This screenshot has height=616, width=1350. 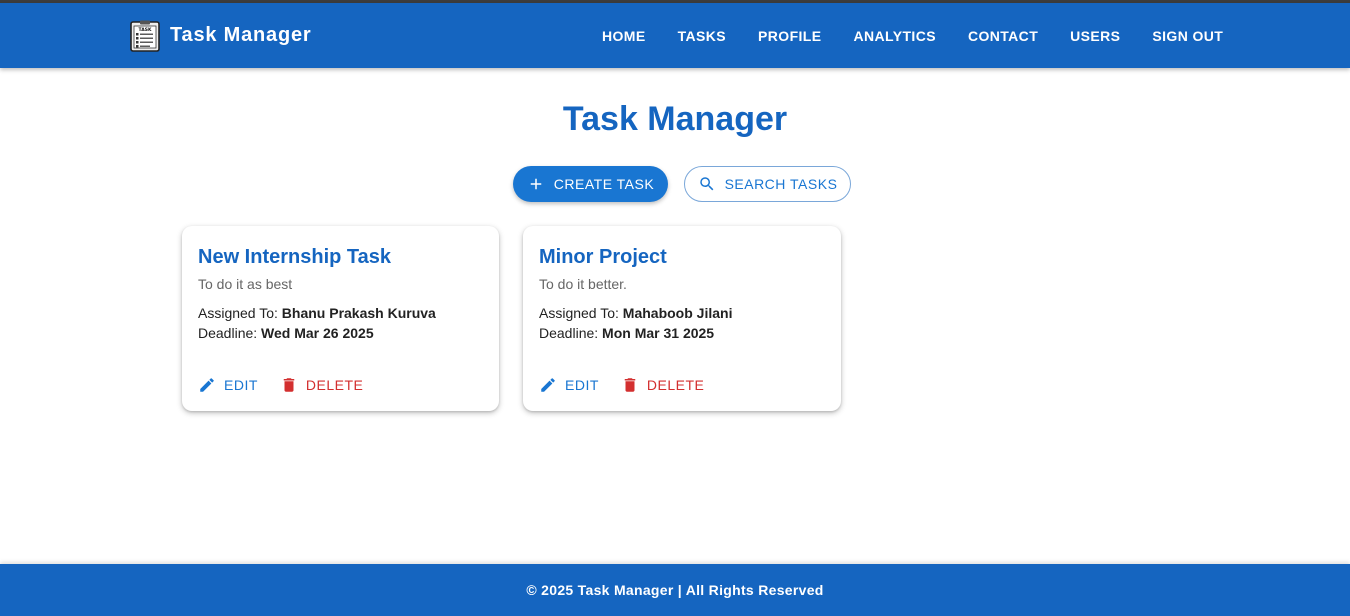 What do you see at coordinates (781, 184) in the screenshot?
I see `search-tasks-label: SEARCH TASKS` at bounding box center [781, 184].